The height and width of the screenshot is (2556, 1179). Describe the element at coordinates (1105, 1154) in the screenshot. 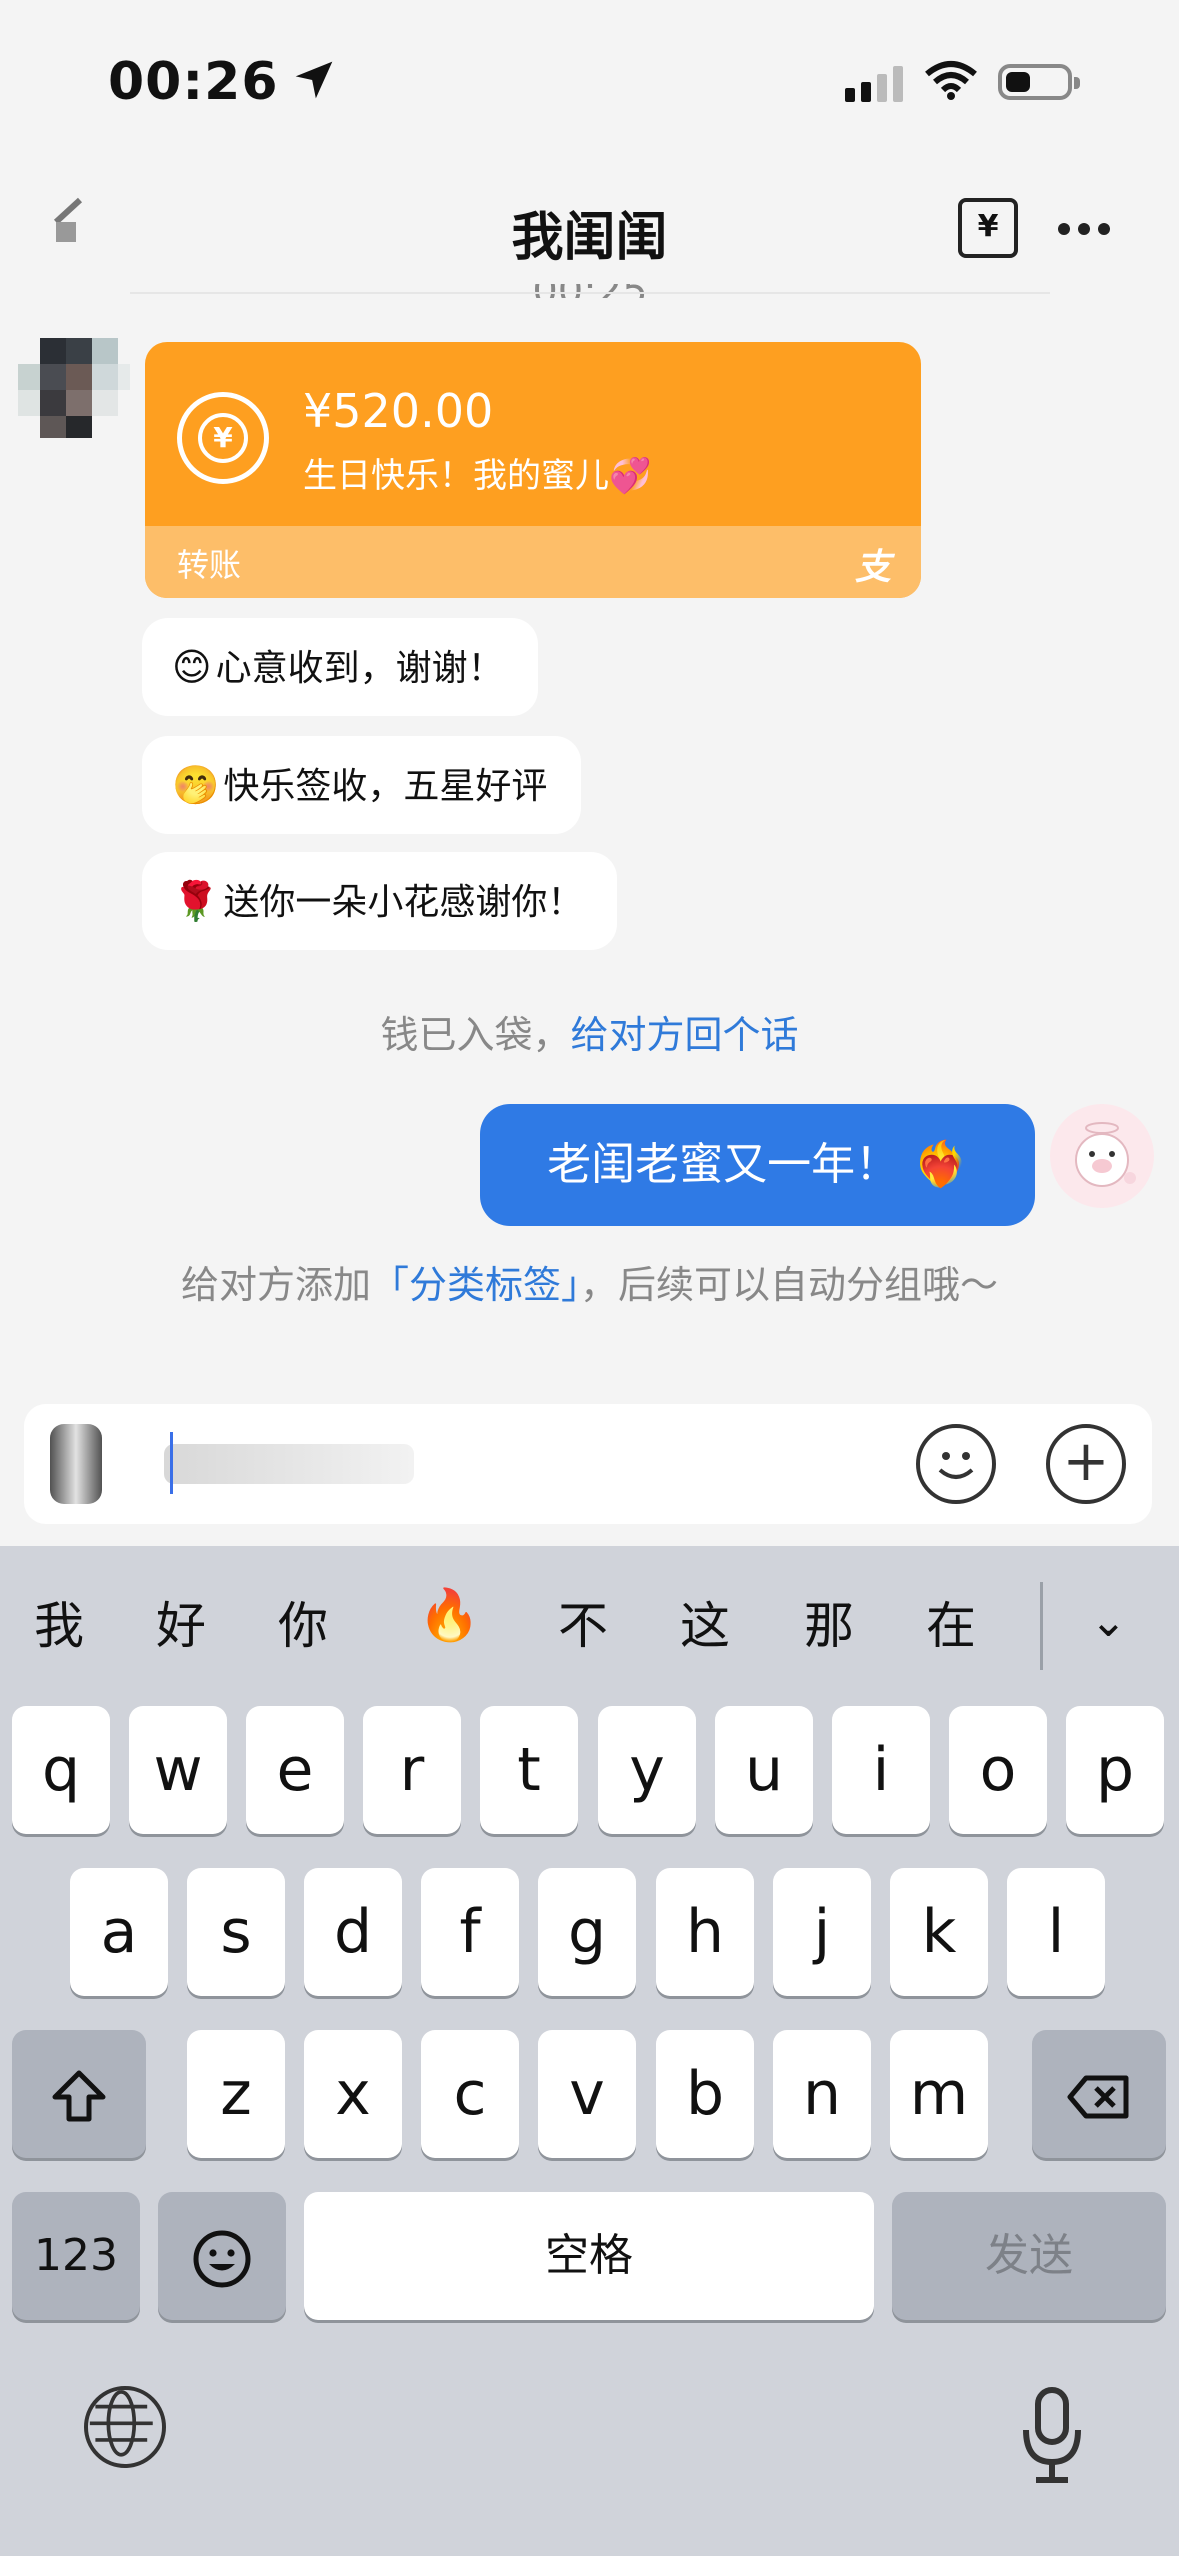

I see `pig-avatar-icon` at that location.